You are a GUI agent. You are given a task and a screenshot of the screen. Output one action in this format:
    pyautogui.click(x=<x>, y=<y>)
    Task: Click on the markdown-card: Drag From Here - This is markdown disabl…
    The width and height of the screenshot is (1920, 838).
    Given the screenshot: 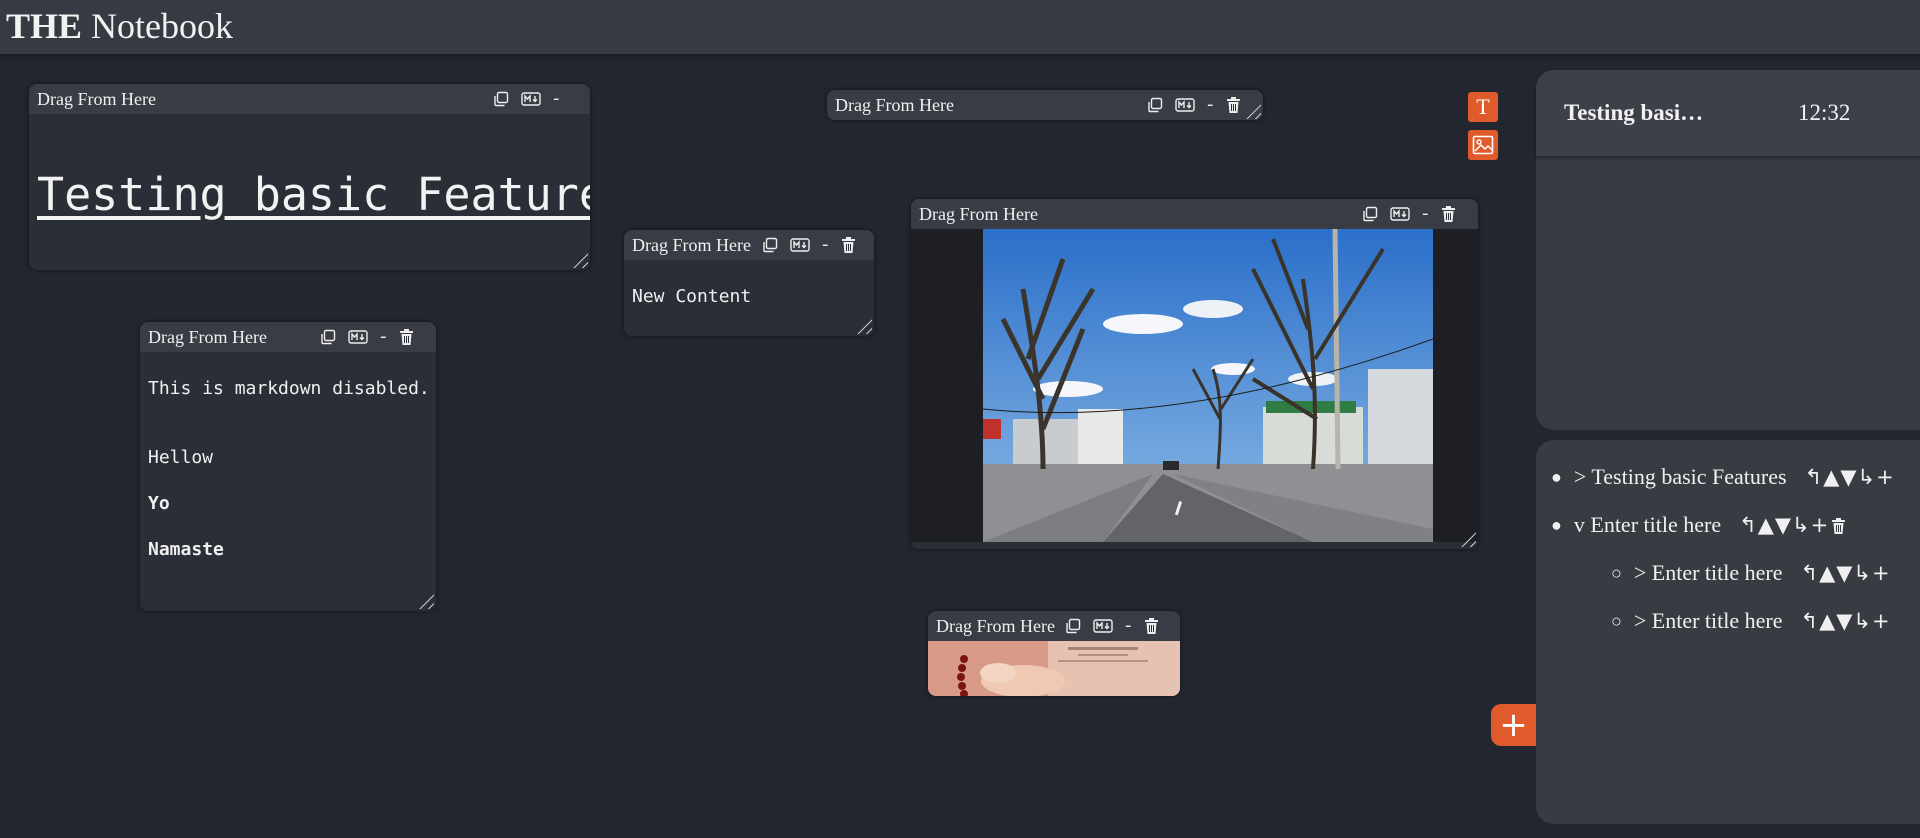 What is the action you would take?
    pyautogui.click(x=288, y=466)
    